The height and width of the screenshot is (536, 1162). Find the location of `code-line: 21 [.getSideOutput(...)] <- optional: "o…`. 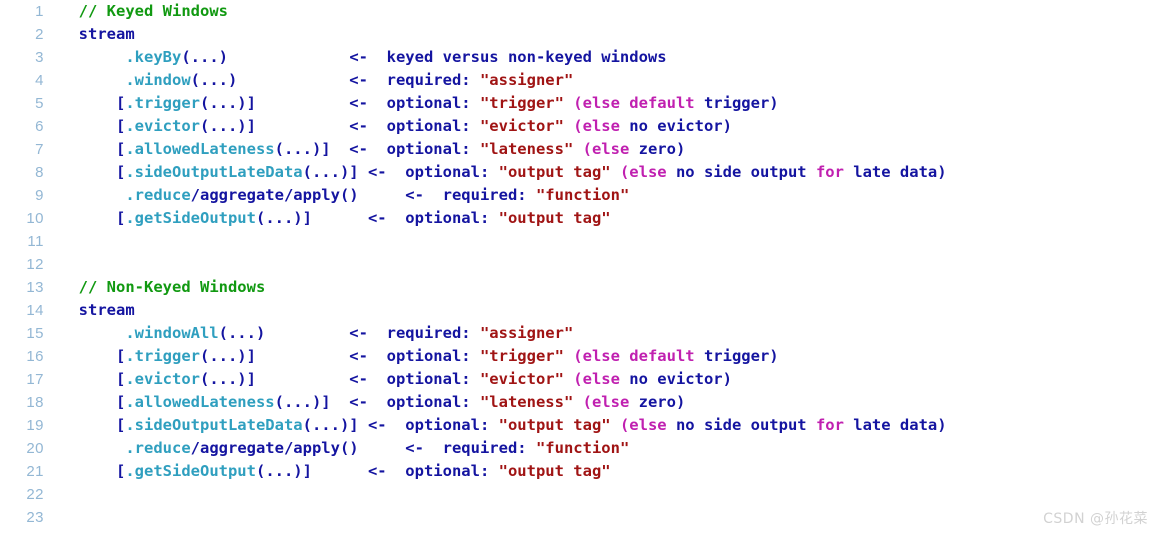

code-line: 21 [.getSideOutput(...)] <- optional: "o… is located at coordinates (581, 471).